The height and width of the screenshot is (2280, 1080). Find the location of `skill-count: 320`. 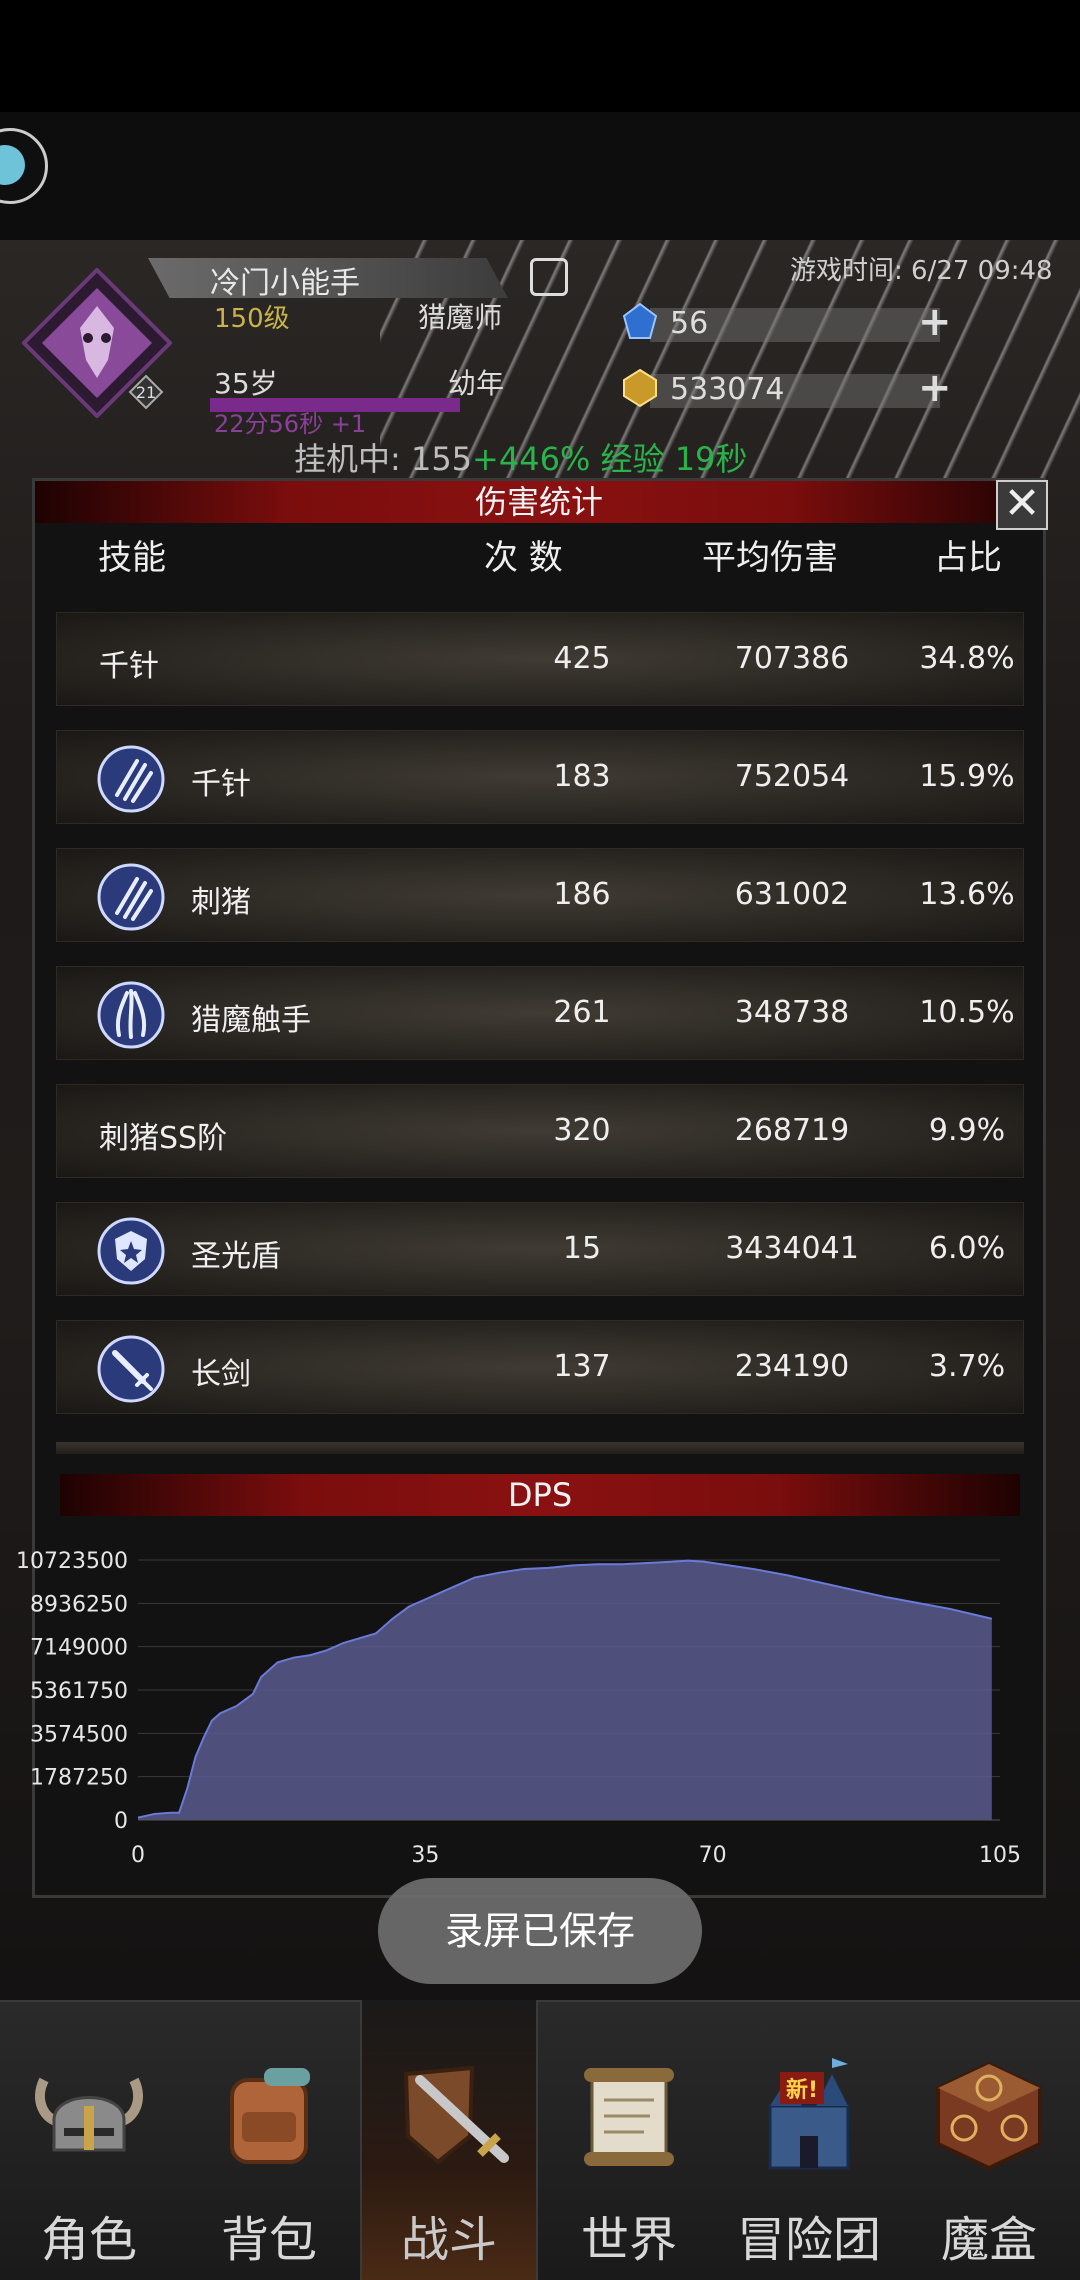

skill-count: 320 is located at coordinates (582, 1130).